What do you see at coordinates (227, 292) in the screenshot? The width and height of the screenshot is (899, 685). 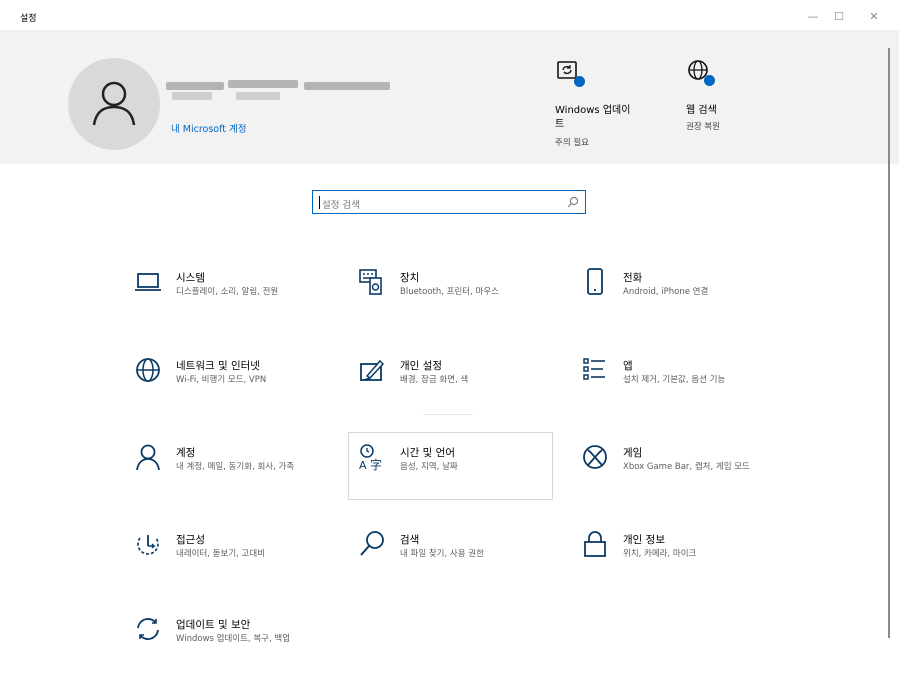 I see `tile-subtitle: 디스플레이, 소리, 알림, 전원` at bounding box center [227, 292].